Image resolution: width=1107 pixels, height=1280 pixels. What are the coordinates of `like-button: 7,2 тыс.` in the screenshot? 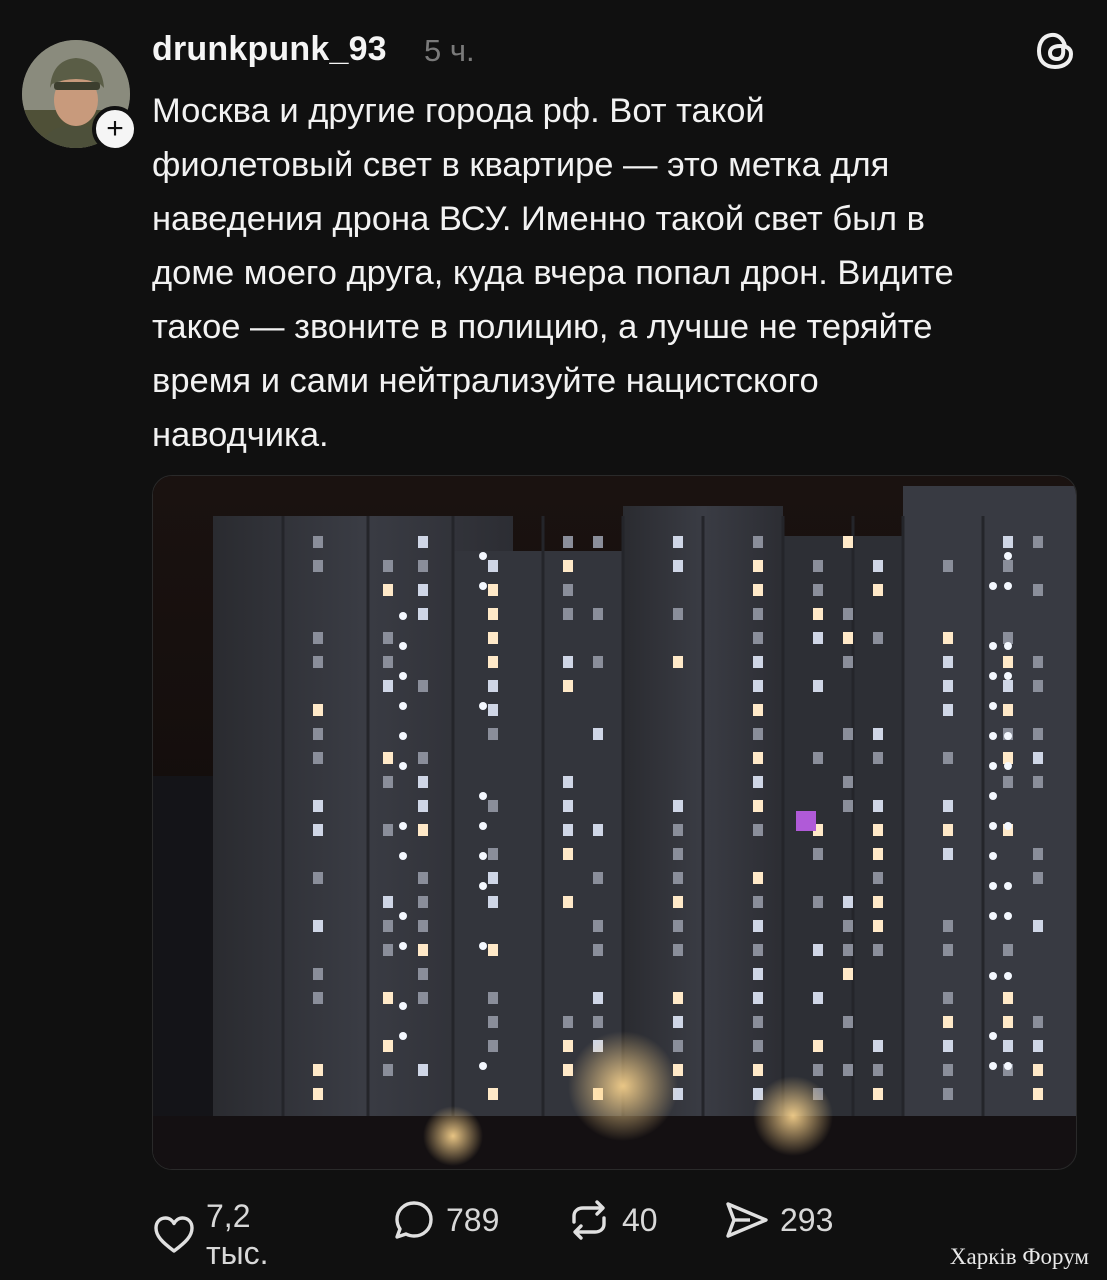 It's located at (210, 1235).